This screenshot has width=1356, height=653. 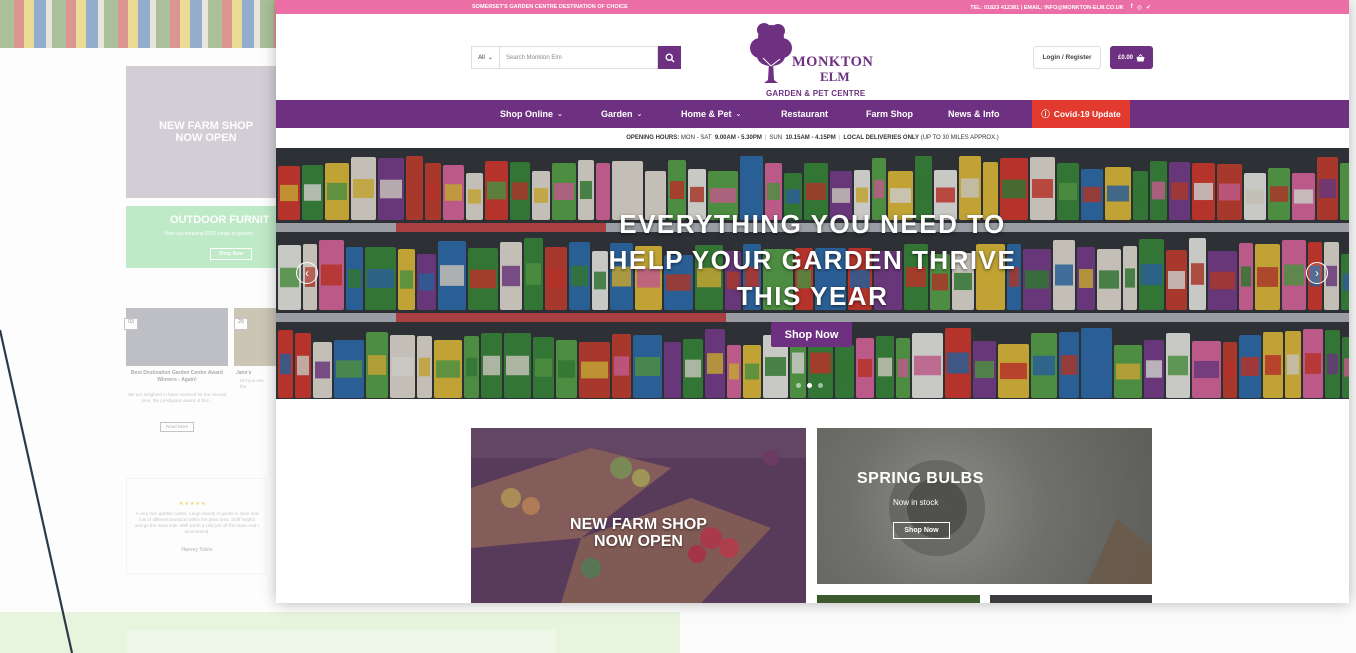 What do you see at coordinates (1140, 57) in the screenshot?
I see `basket-icon` at bounding box center [1140, 57].